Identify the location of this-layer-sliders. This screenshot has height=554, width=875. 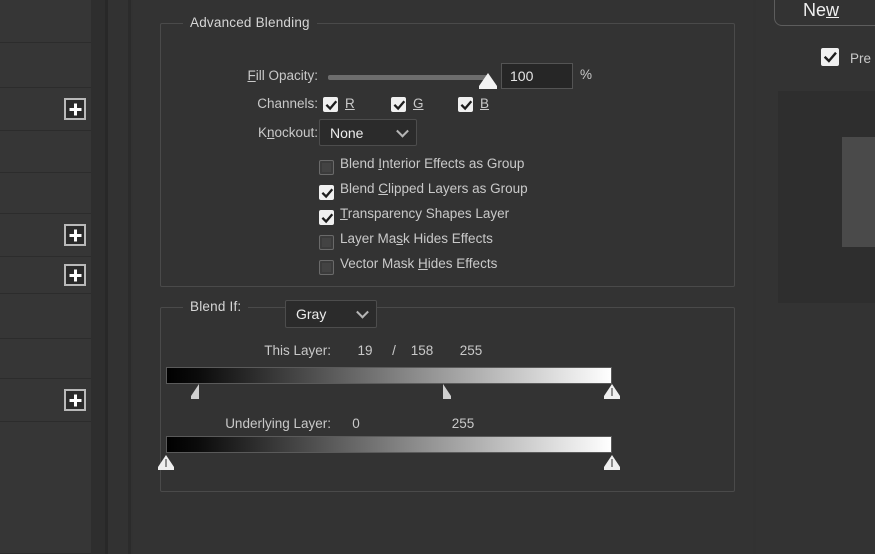
(393, 394).